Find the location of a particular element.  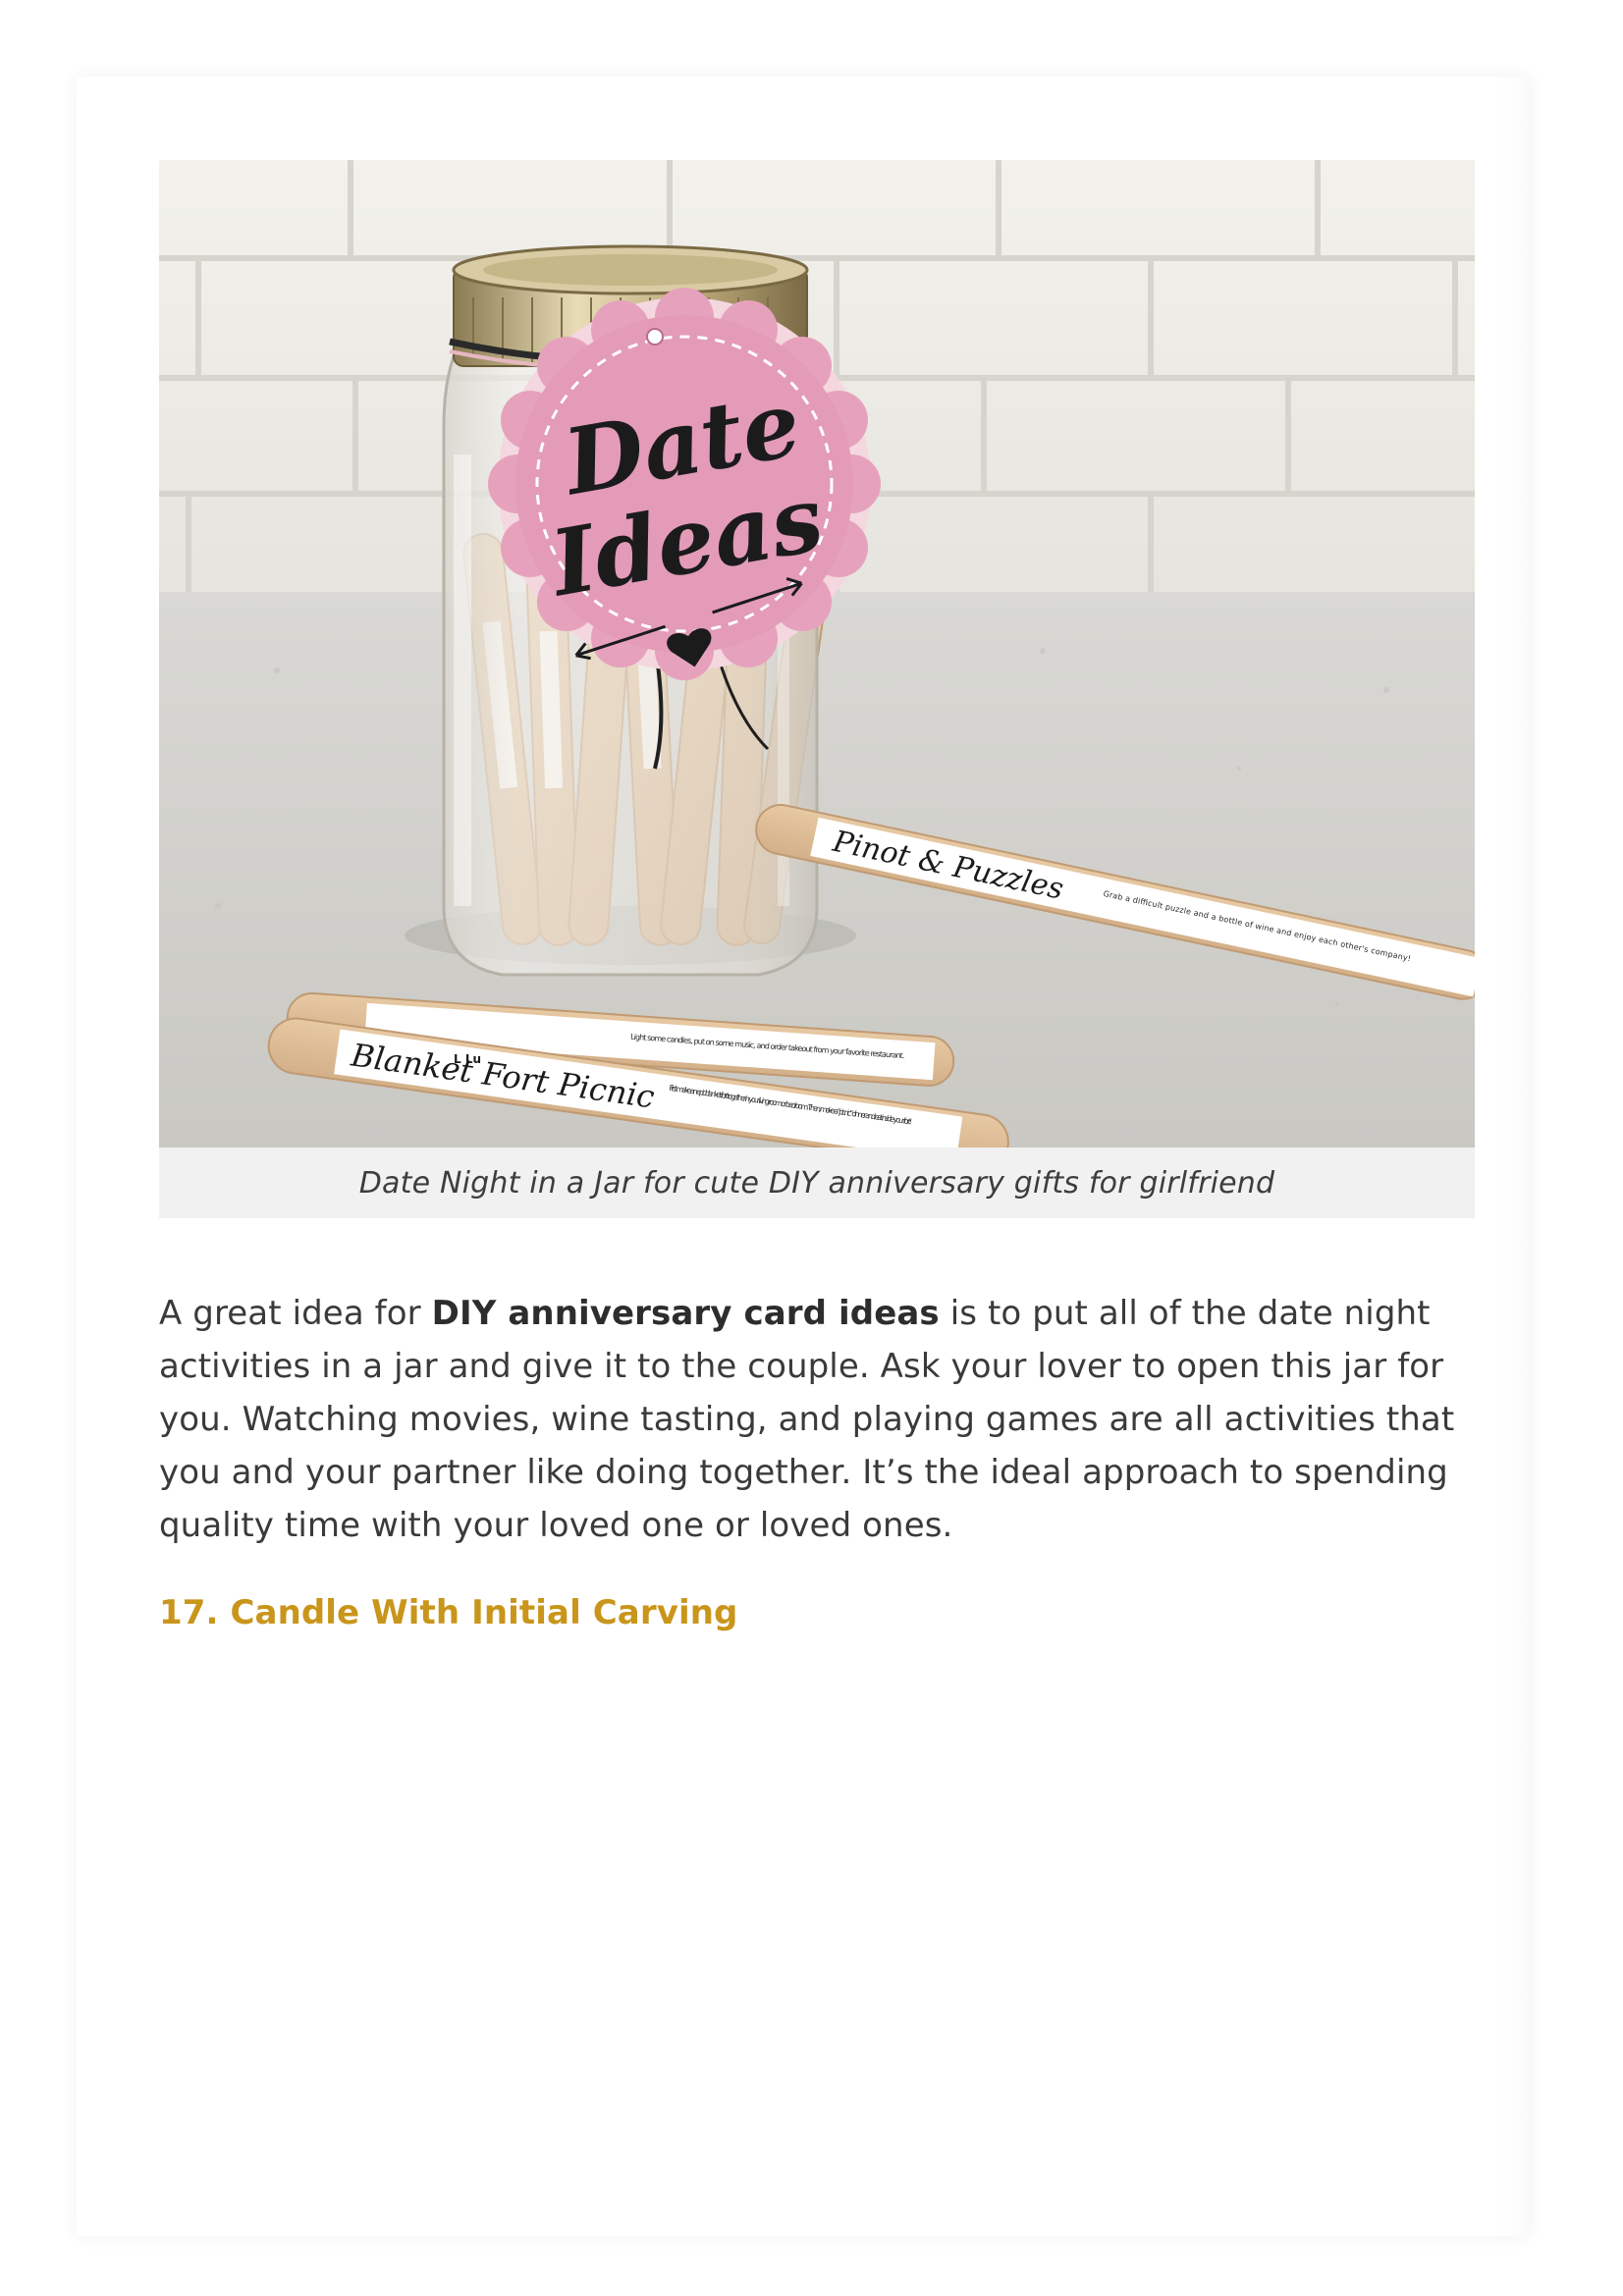

stick-small-label: L Lu is located at coordinates (467, 1059).